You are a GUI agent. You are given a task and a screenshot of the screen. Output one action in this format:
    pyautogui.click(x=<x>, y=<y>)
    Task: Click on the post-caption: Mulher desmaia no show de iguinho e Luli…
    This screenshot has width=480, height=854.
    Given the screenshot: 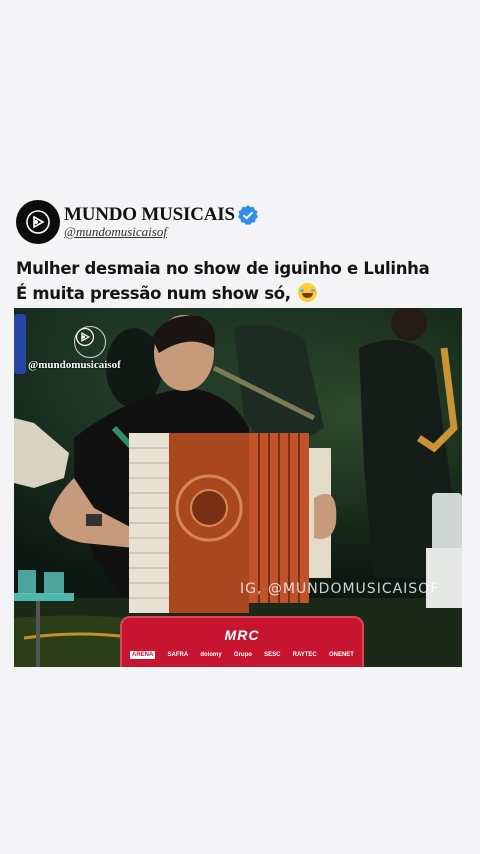 What is the action you would take?
    pyautogui.click(x=241, y=281)
    